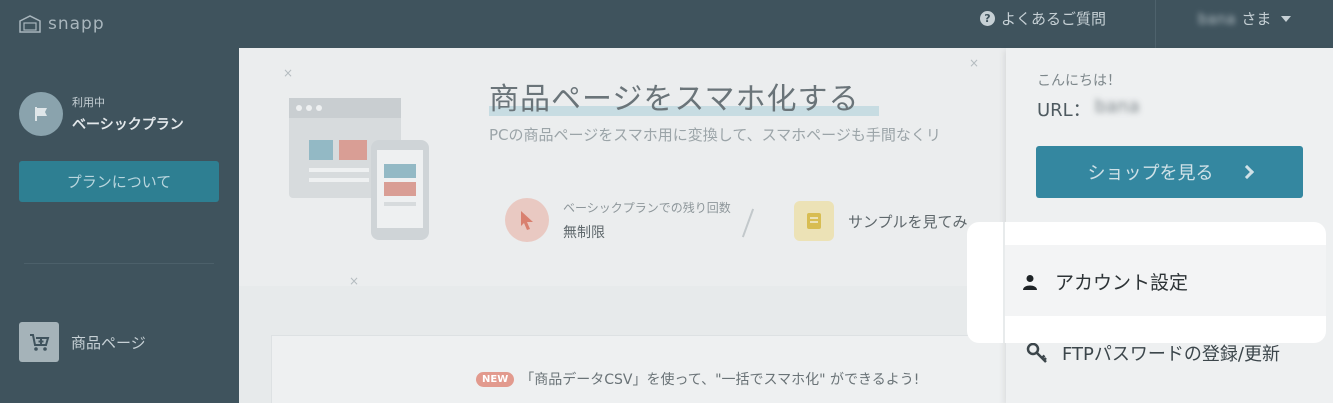 The height and width of the screenshot is (403, 1333). I want to click on cart-plus-icon, so click(39, 342).